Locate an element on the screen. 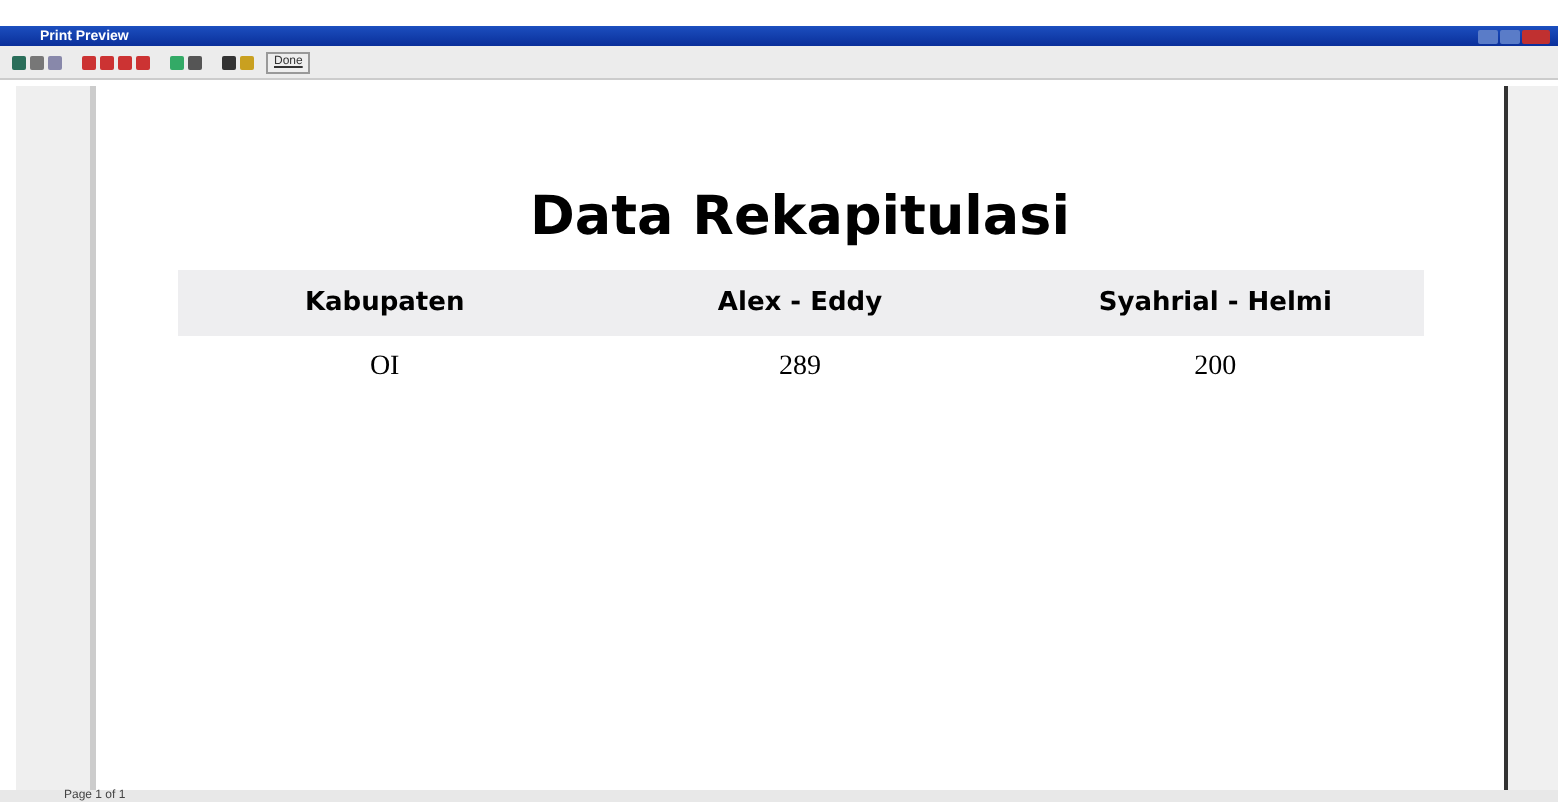  column-header: Alex - Eddy is located at coordinates (800, 303).